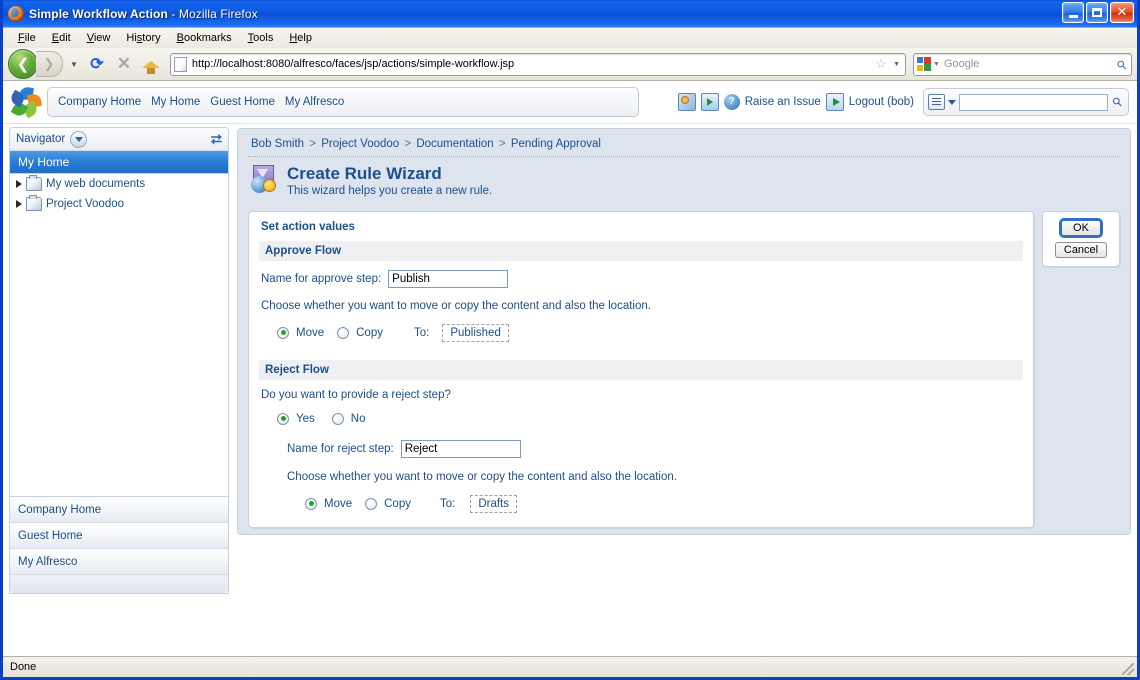 This screenshot has height=680, width=1140. Describe the element at coordinates (1081, 227) in the screenshot. I see `ok-button: OK` at that location.